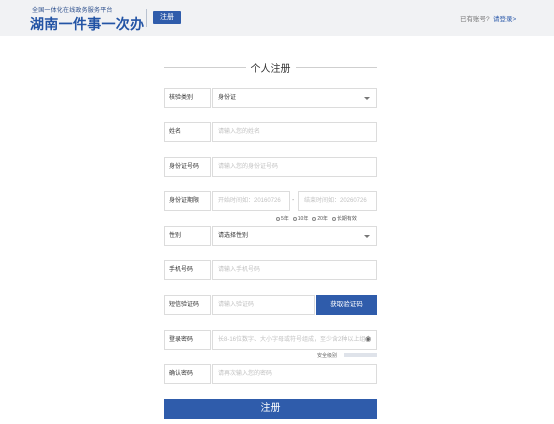 This screenshot has height=424, width=554. I want to click on site-logo: 全国一体化在线政务服务平台 湖南一件事一次办, so click(87, 18).